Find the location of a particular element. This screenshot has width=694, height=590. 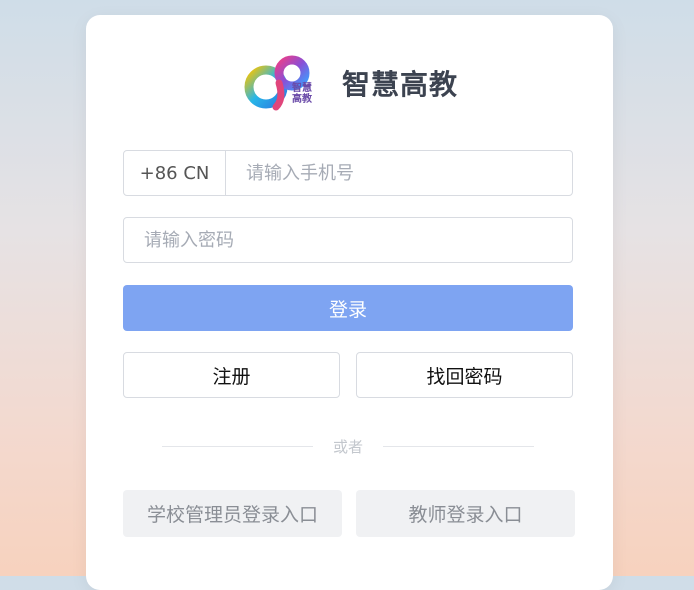

phone-input is located at coordinates (399, 173).